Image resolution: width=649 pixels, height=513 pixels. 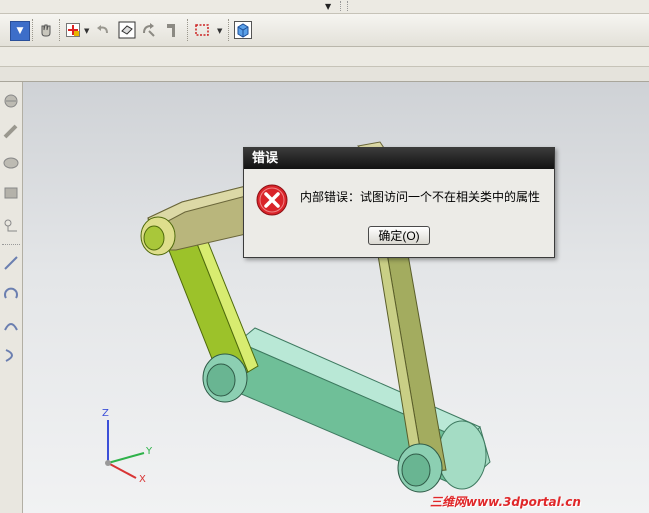 I want to click on site-watermark: 三维网www.3dportal.cn, so click(x=505, y=502).